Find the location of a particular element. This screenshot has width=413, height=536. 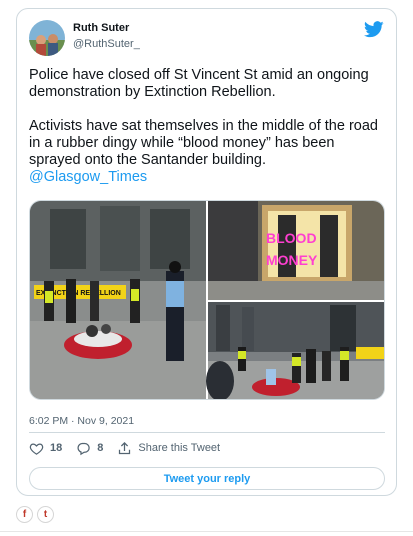

facebook-glyph: f is located at coordinates (24, 514).